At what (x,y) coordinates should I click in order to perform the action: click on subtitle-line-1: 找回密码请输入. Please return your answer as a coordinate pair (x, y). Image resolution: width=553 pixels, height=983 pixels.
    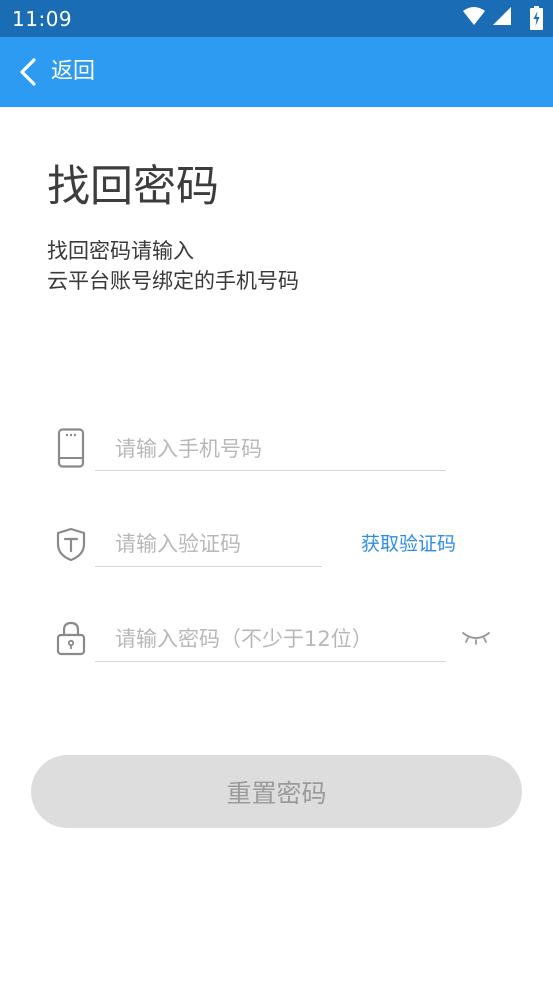
    Looking at the image, I should click on (120, 251).